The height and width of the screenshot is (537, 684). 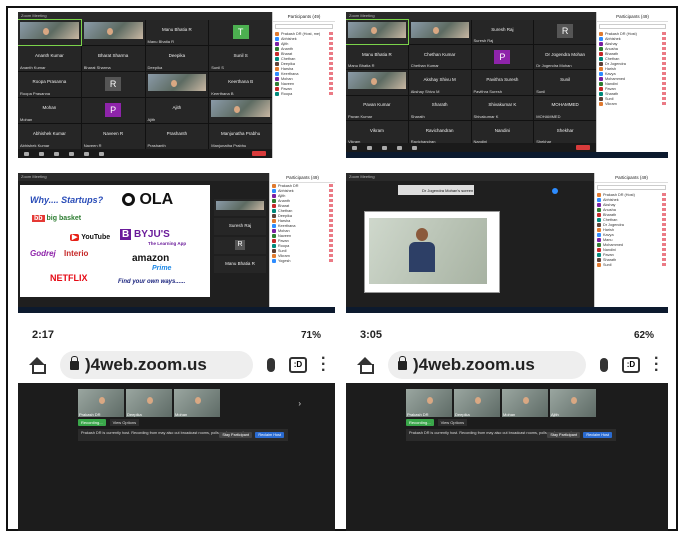 I want to click on record-icon, so click(x=101, y=153).